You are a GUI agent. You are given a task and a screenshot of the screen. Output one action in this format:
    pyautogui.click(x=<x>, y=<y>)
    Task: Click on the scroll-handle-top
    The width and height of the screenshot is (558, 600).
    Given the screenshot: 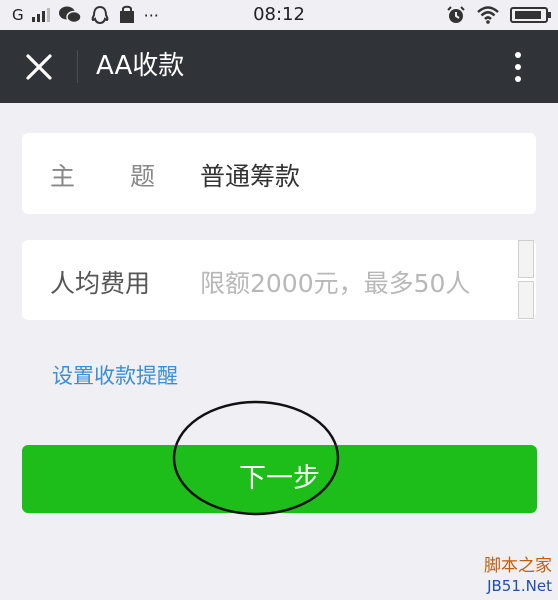 What is the action you would take?
    pyautogui.click(x=526, y=259)
    